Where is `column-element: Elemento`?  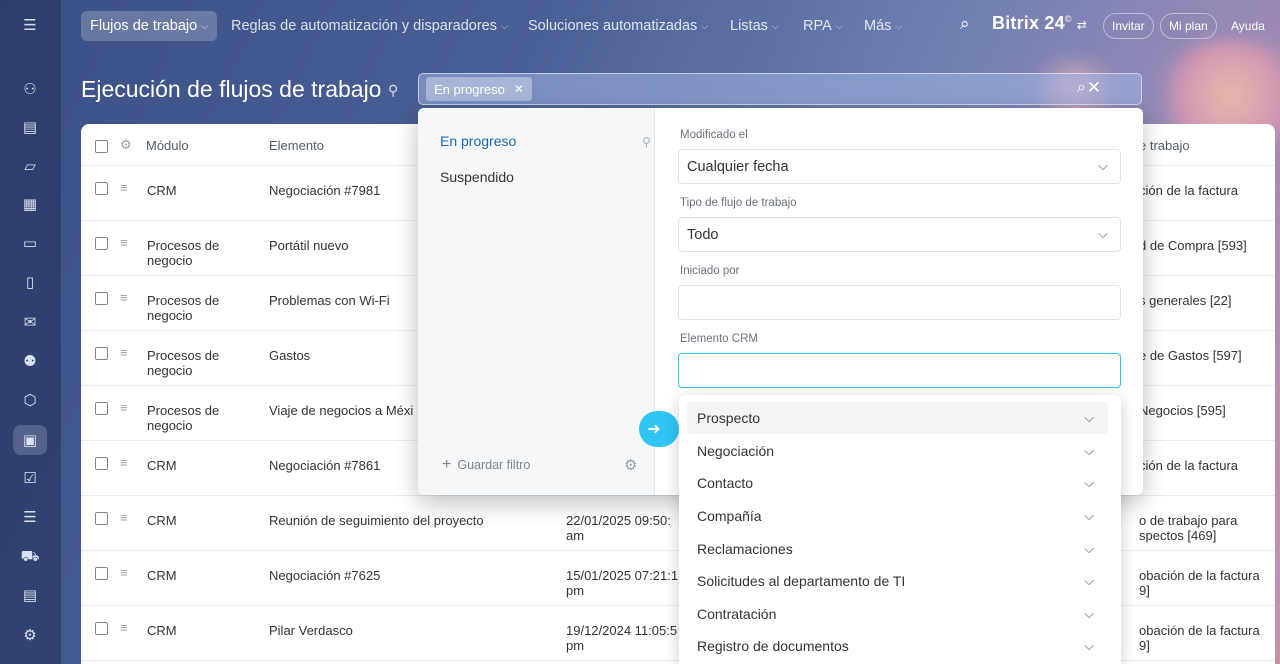
column-element: Elemento is located at coordinates (296, 145).